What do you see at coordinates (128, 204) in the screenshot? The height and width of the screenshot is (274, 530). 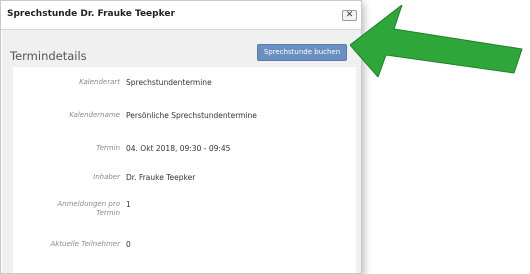 I see `detail-value: 1` at bounding box center [128, 204].